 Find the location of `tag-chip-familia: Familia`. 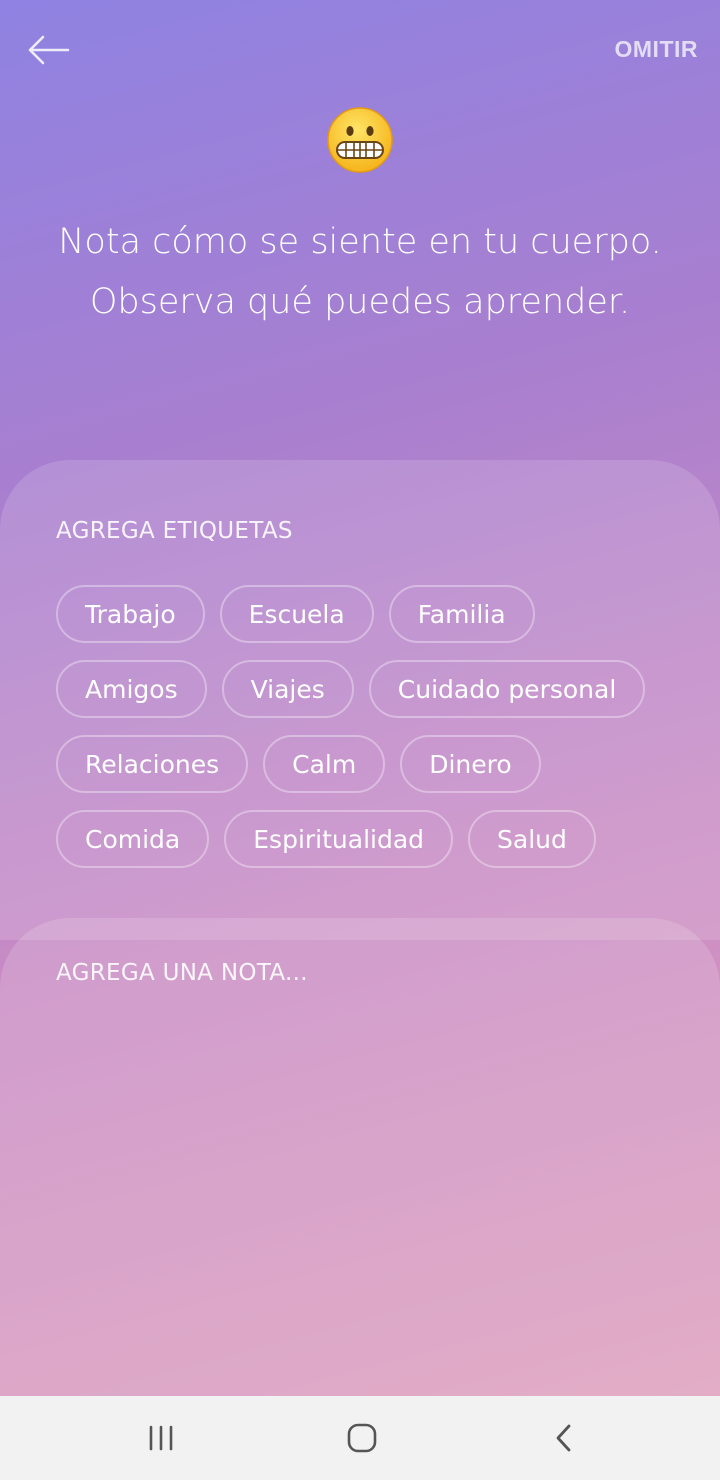

tag-chip-familia: Familia is located at coordinates (461, 614).